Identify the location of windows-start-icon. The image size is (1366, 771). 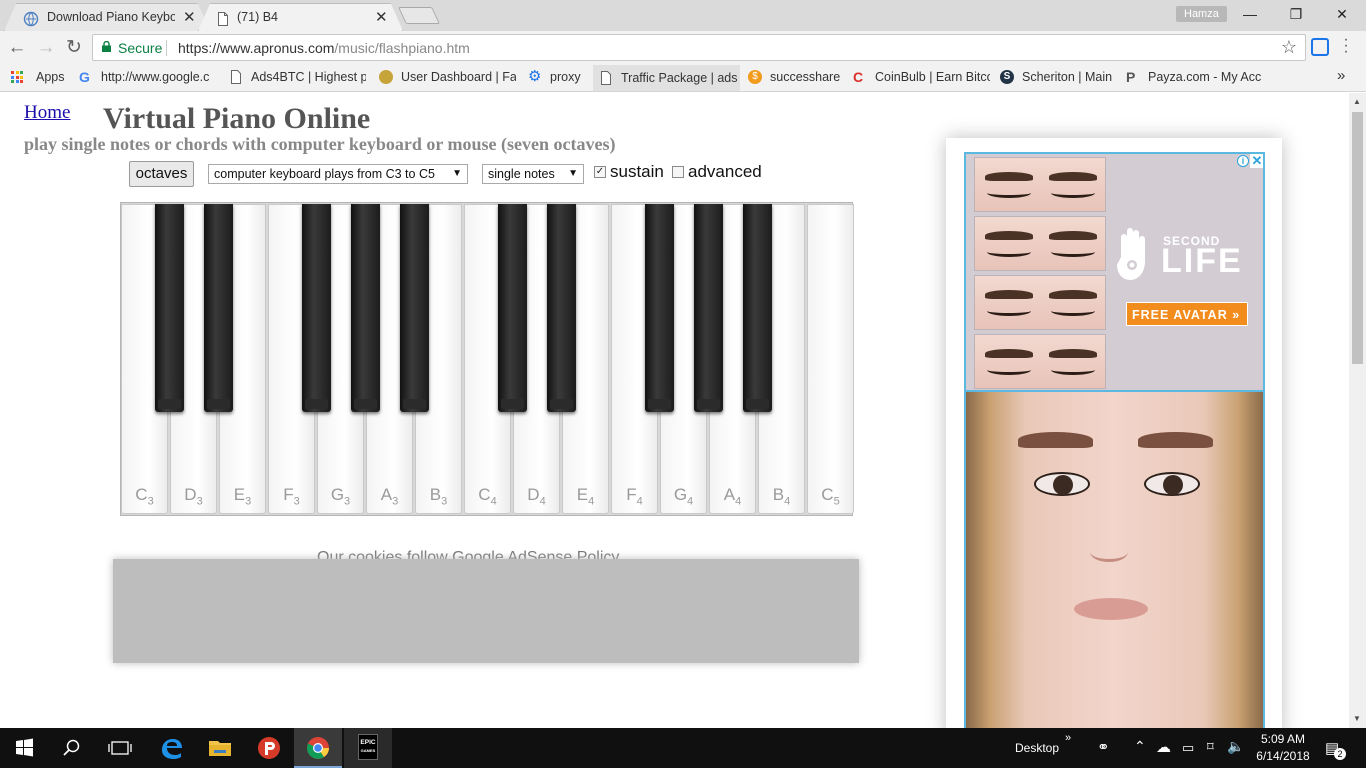
(24, 748).